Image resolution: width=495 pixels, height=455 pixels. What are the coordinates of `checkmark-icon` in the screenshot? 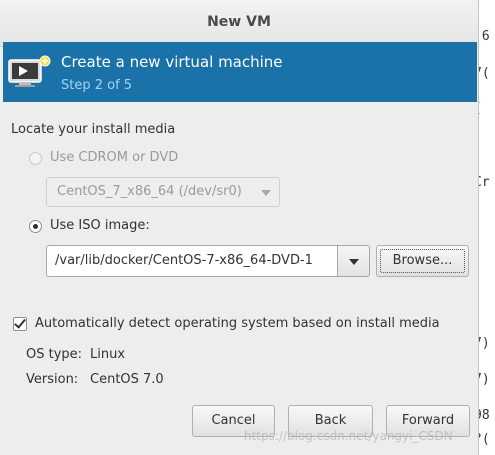 It's located at (20, 322).